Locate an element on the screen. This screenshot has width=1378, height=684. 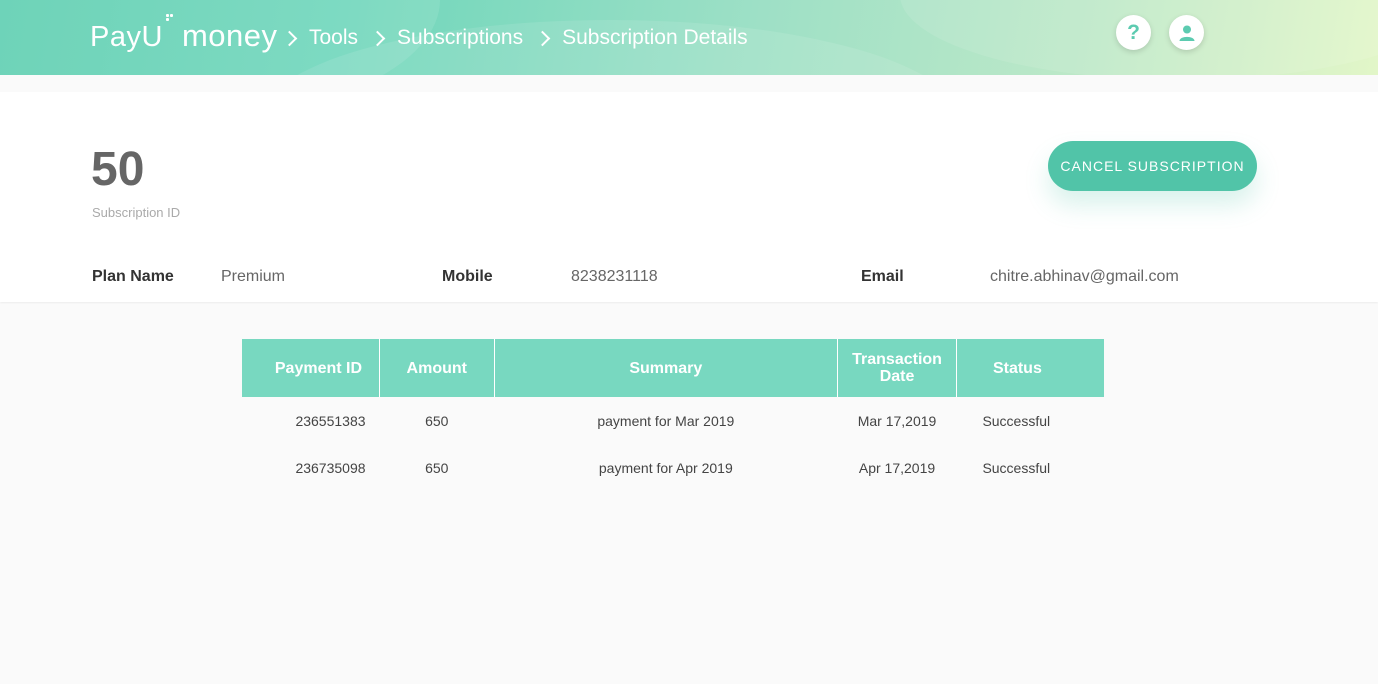
cell-transaction-date: Mar 17,2019 is located at coordinates (897, 420).